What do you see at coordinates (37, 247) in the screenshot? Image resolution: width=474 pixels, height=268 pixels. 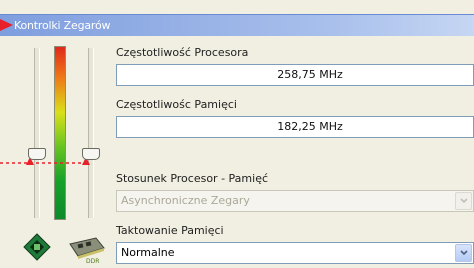 I see `cpu-chip-icon` at bounding box center [37, 247].